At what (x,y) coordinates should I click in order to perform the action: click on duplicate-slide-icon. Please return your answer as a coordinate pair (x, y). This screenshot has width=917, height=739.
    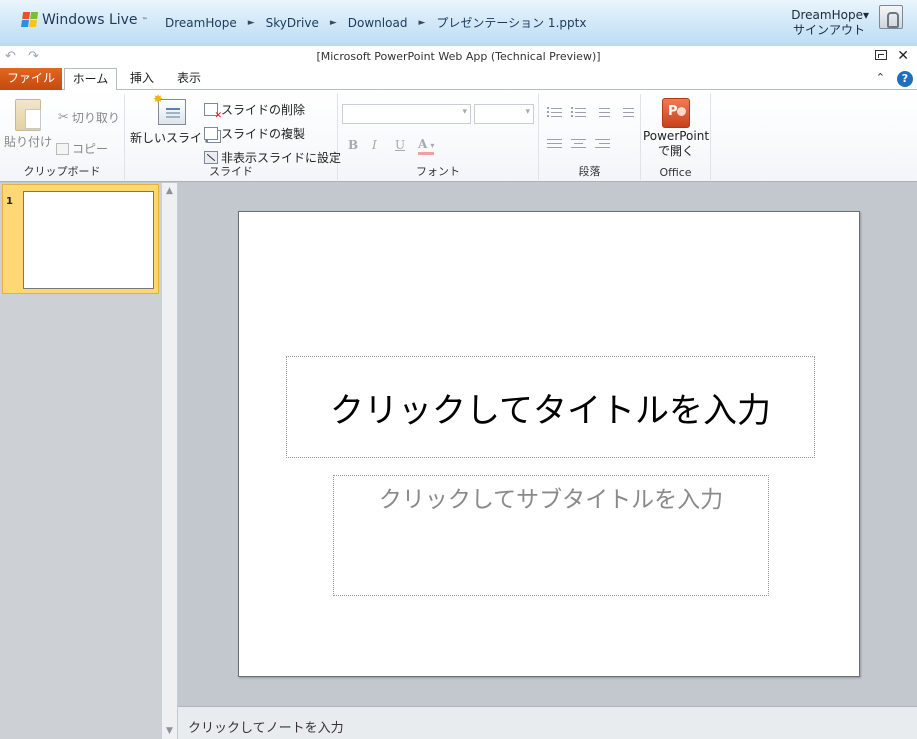
    Looking at the image, I should click on (211, 133).